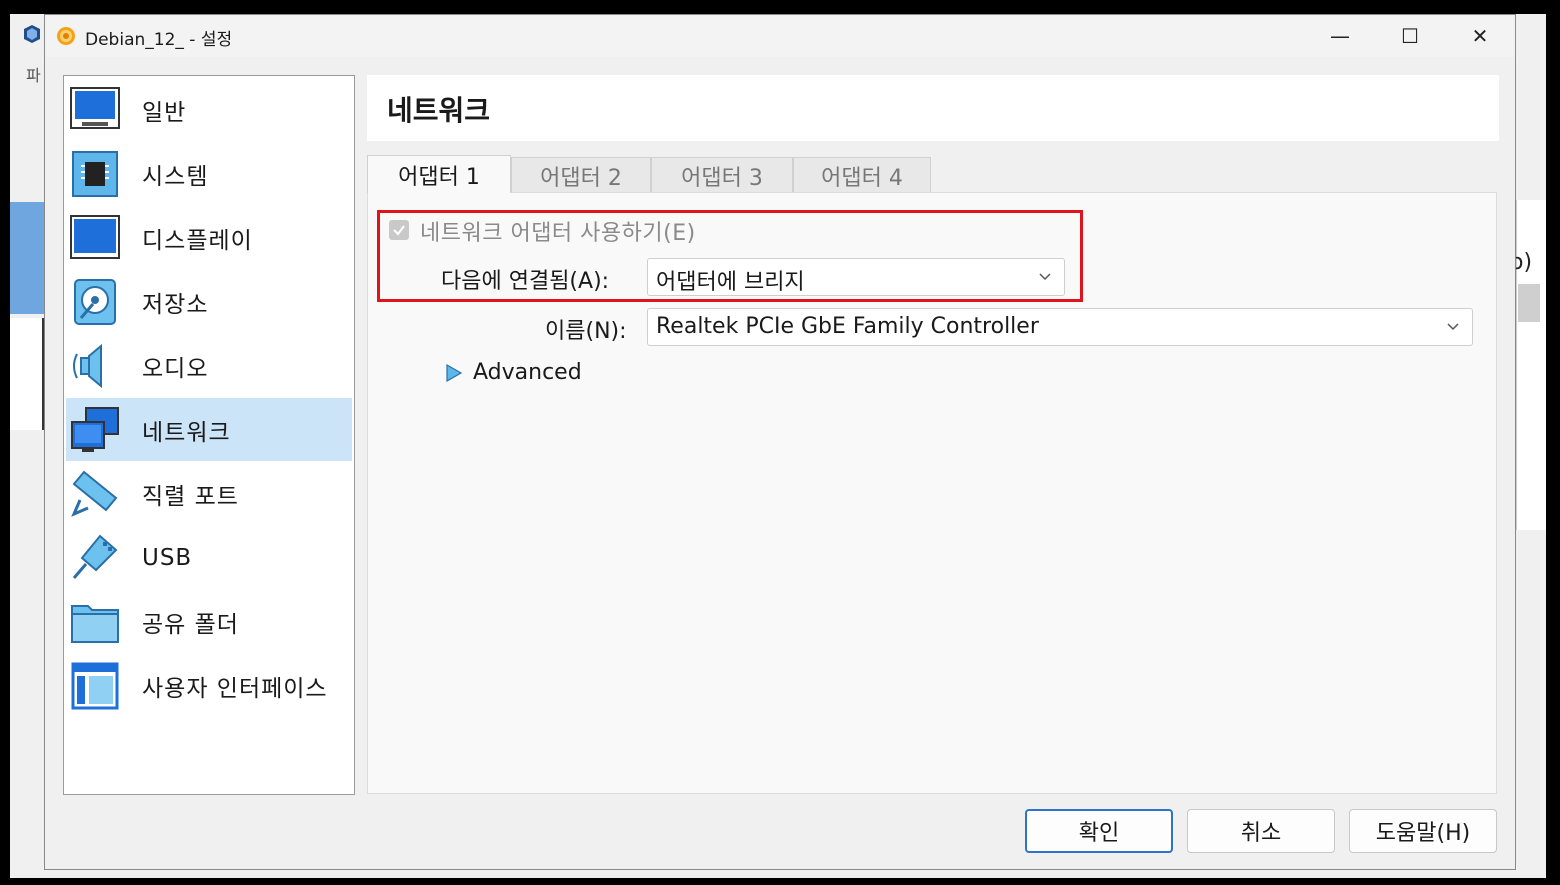 This screenshot has height=885, width=1560. Describe the element at coordinates (27, 374) in the screenshot. I see `background-vm-list` at that location.